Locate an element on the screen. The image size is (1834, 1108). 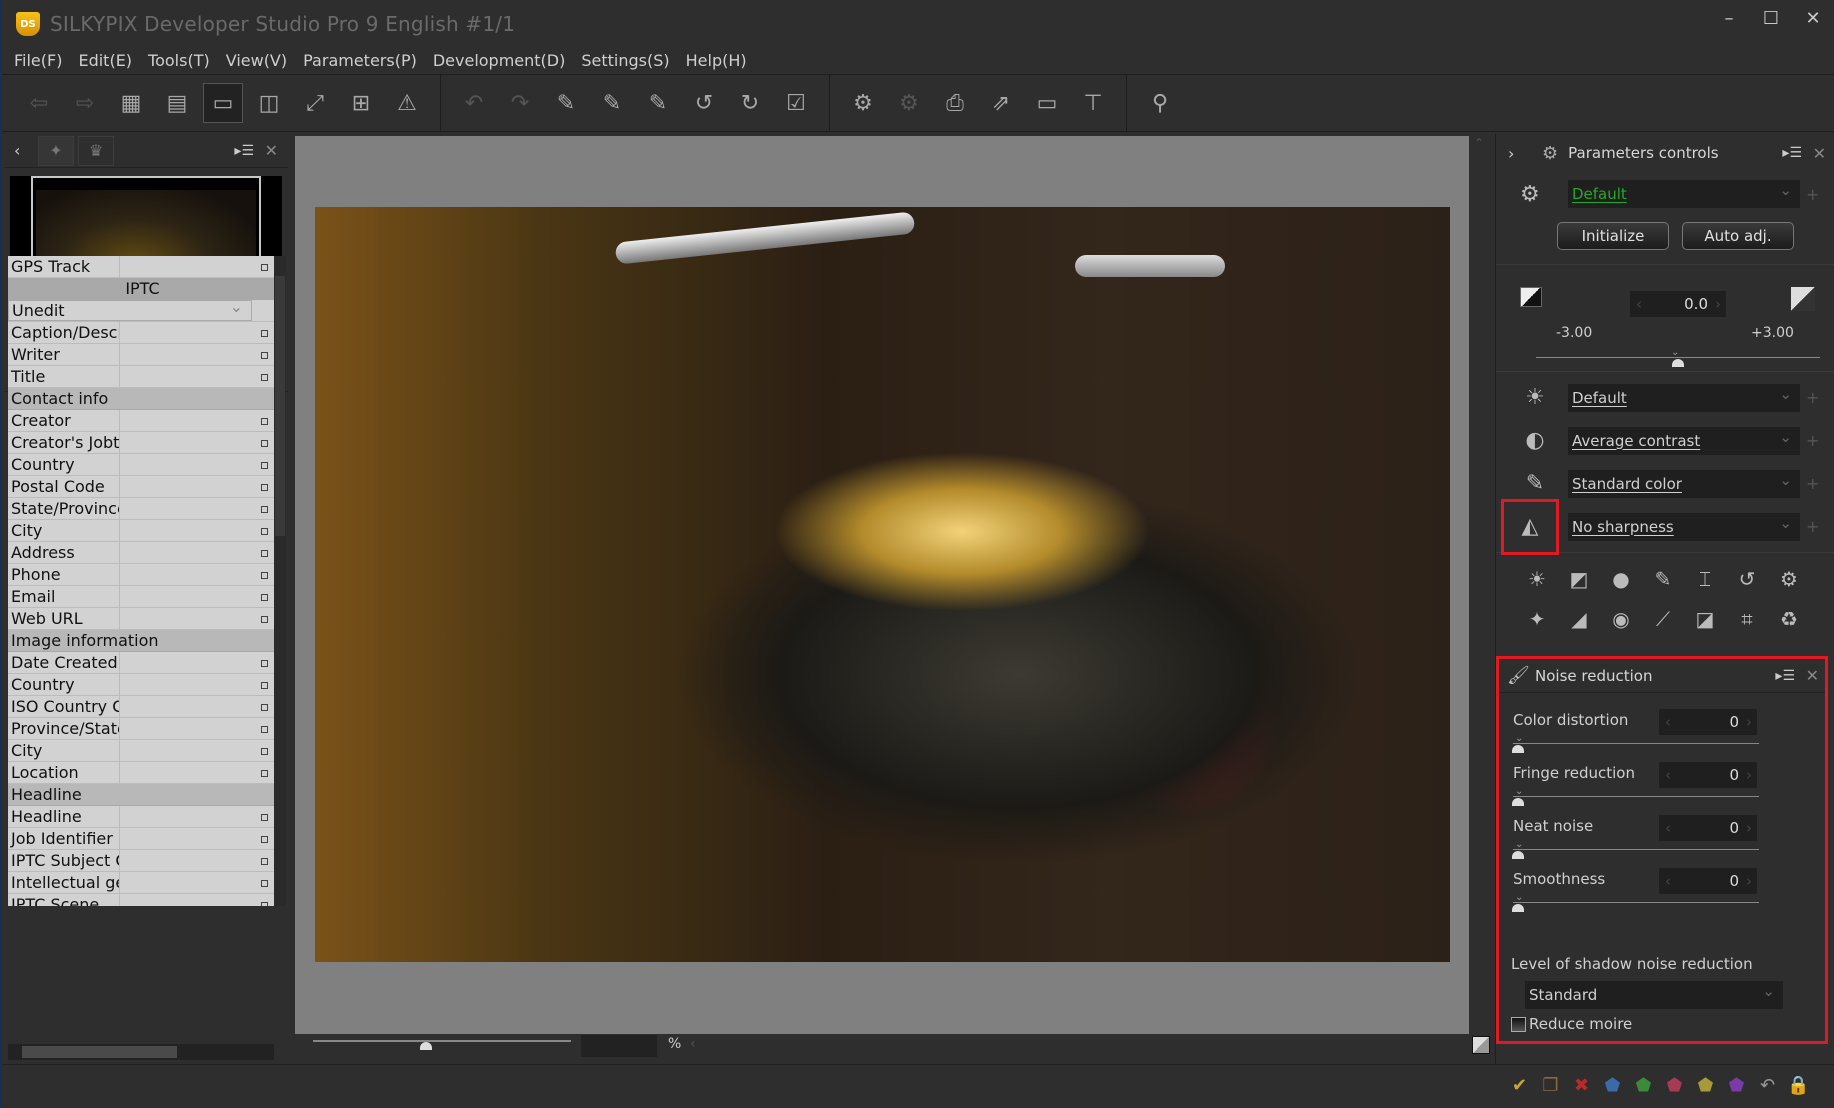
add-sharpness-preset-icon: + is located at coordinates (1812, 526).